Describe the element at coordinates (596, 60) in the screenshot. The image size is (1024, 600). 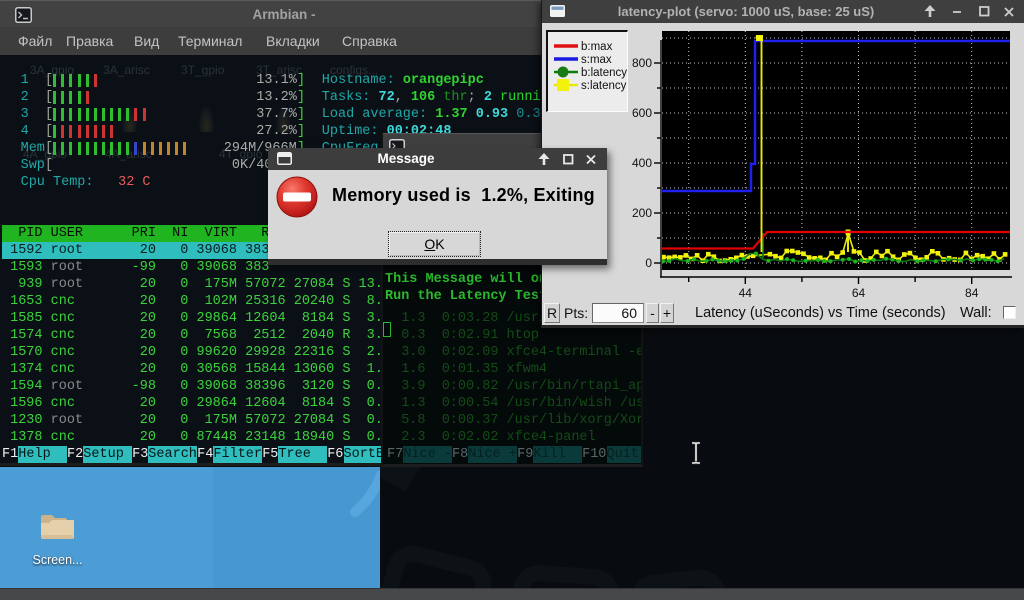
I see `svg-text: s:max` at that location.